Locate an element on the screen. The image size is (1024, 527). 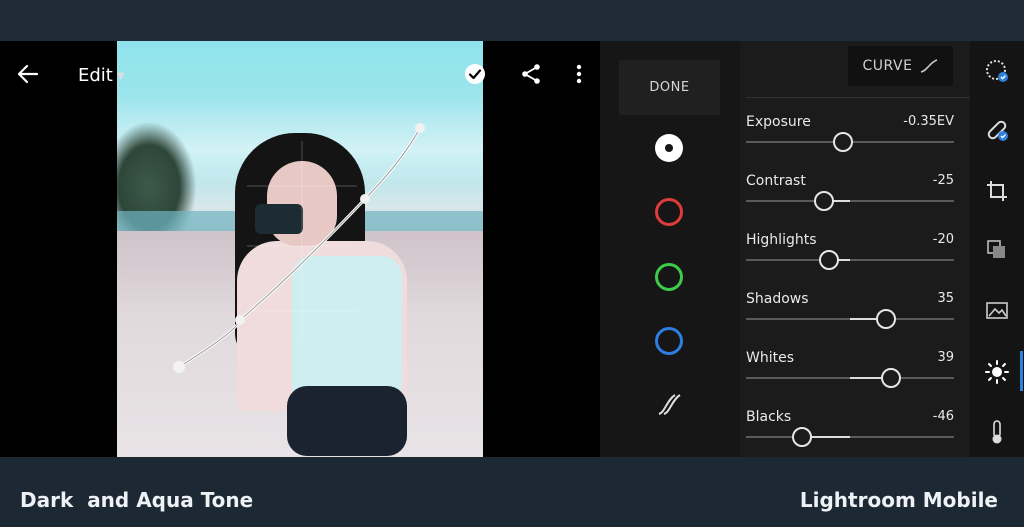
curve-point-black is located at coordinates (179, 367).